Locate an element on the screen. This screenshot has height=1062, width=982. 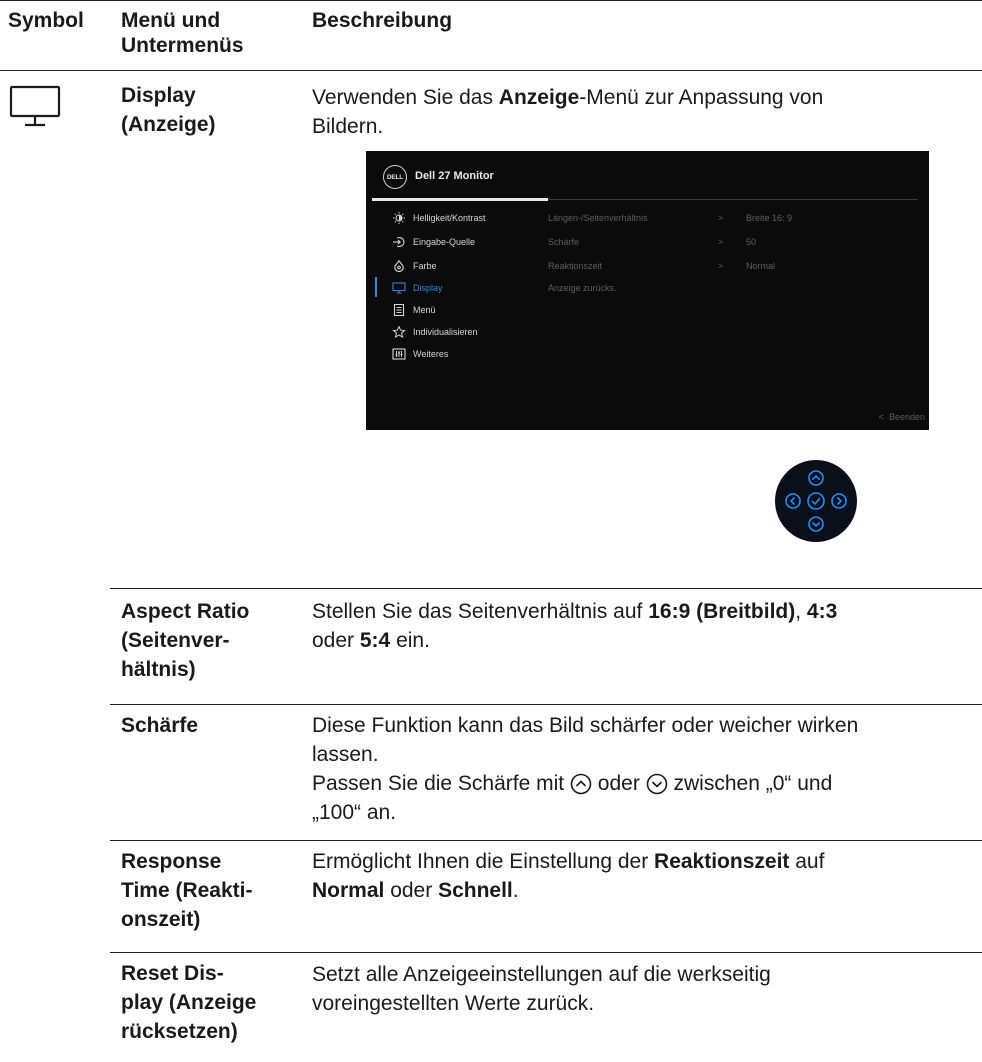
row-rule-reset is located at coordinates (546, 952).